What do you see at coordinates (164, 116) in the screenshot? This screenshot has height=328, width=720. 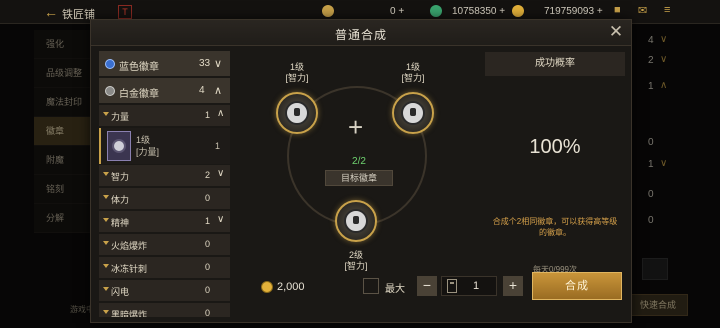 I see `sub-category-power: 力量 1 ∧` at bounding box center [164, 116].